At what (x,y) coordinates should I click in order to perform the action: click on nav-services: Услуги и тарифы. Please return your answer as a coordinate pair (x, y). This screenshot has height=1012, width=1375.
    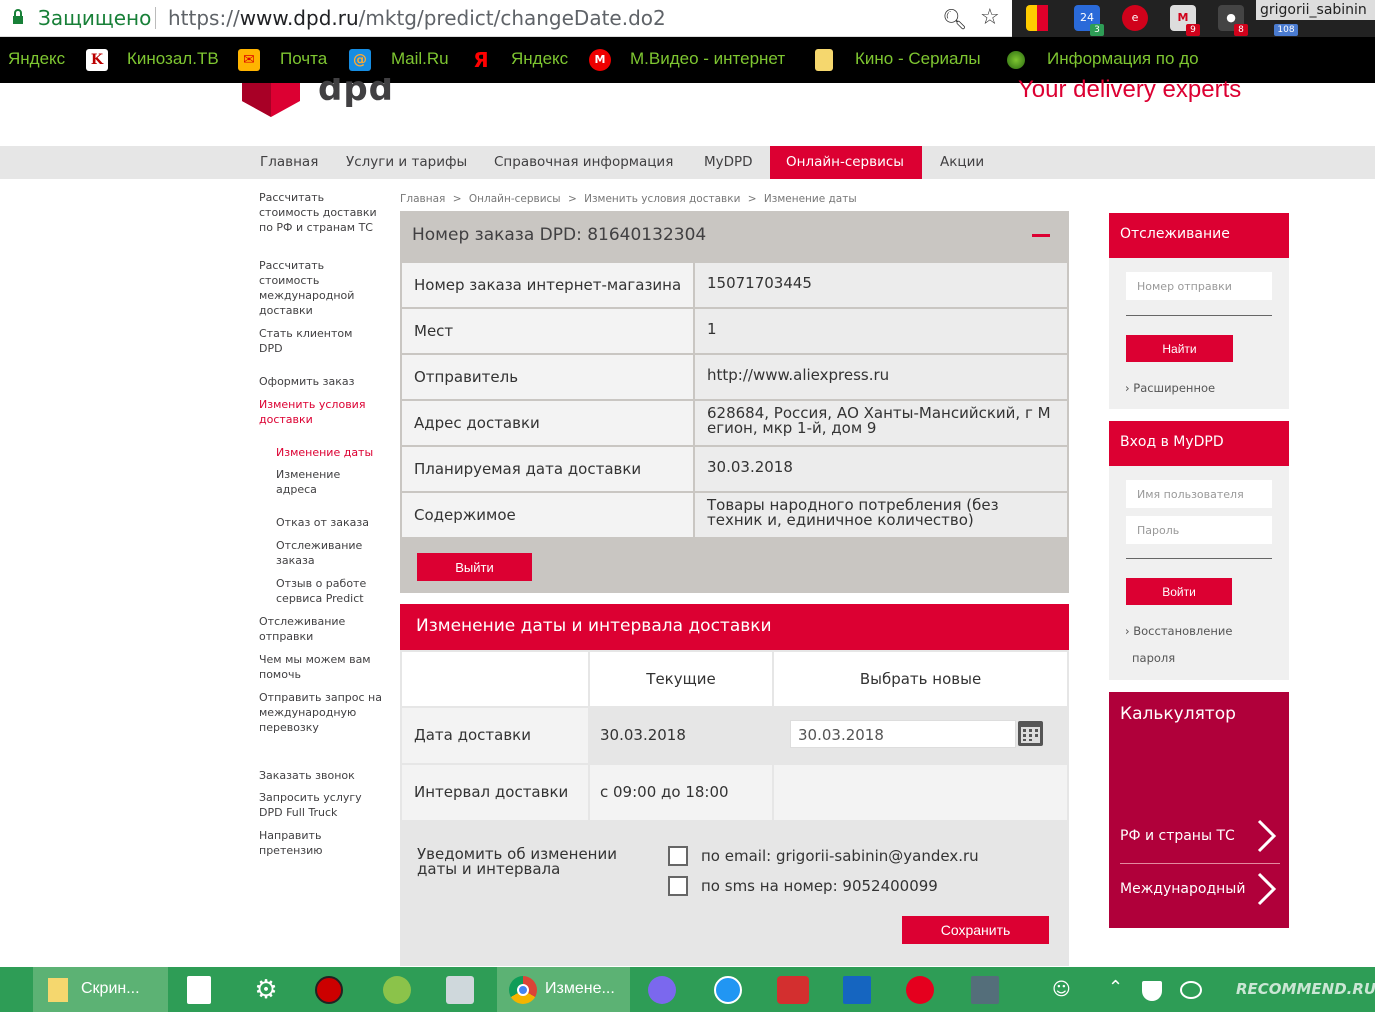
    Looking at the image, I should click on (406, 162).